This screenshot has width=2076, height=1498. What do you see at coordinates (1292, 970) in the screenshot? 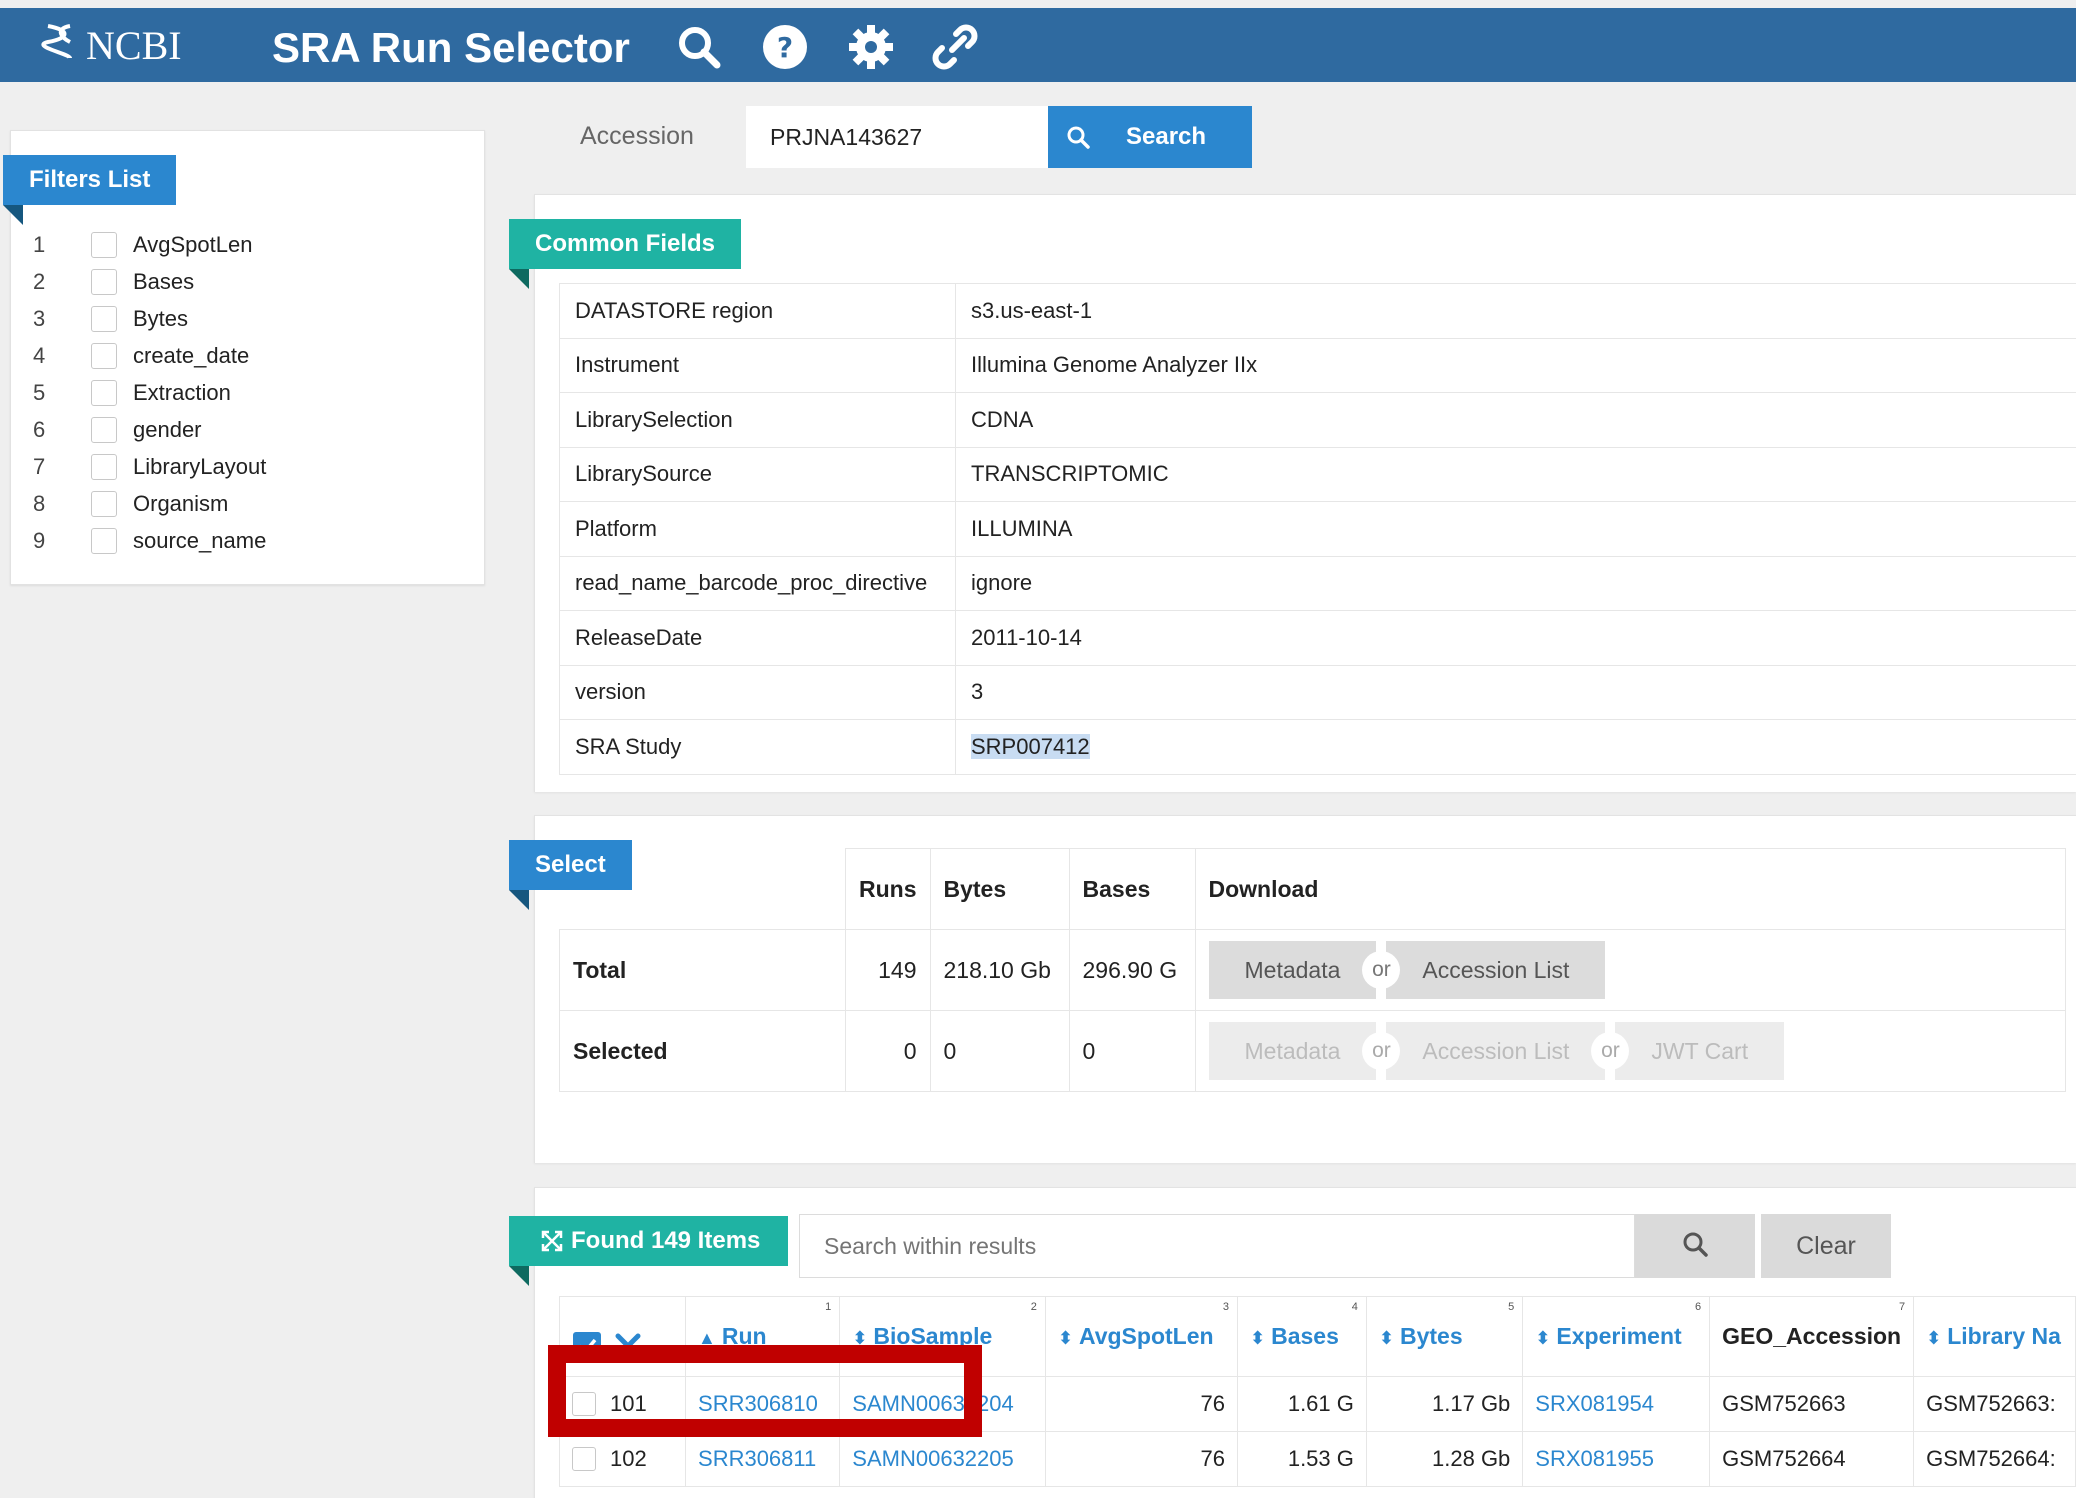
I see `total-metadata-button: Metadata` at bounding box center [1292, 970].